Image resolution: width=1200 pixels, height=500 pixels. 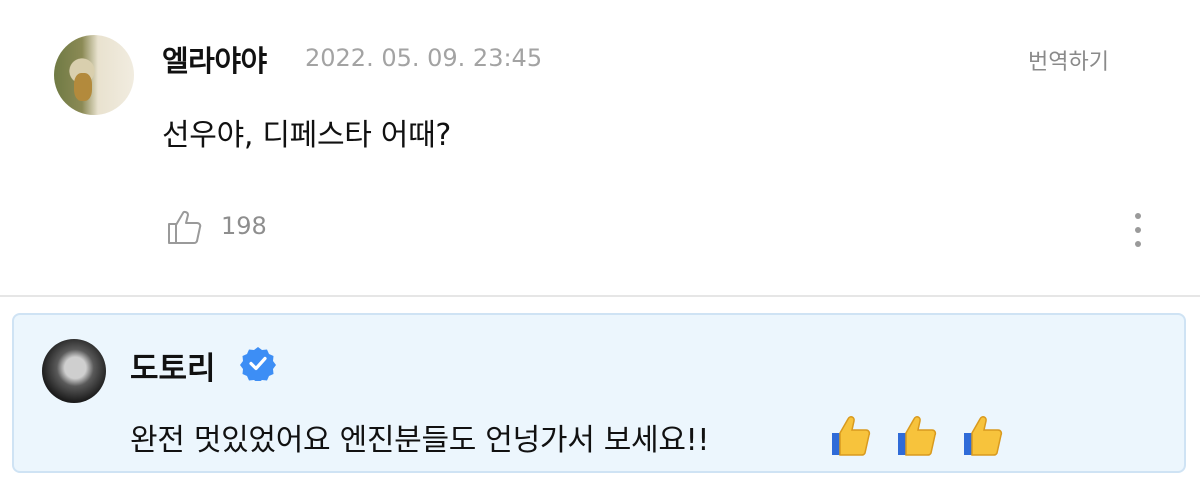 I want to click on thumbs-up-icon, so click(x=185, y=227).